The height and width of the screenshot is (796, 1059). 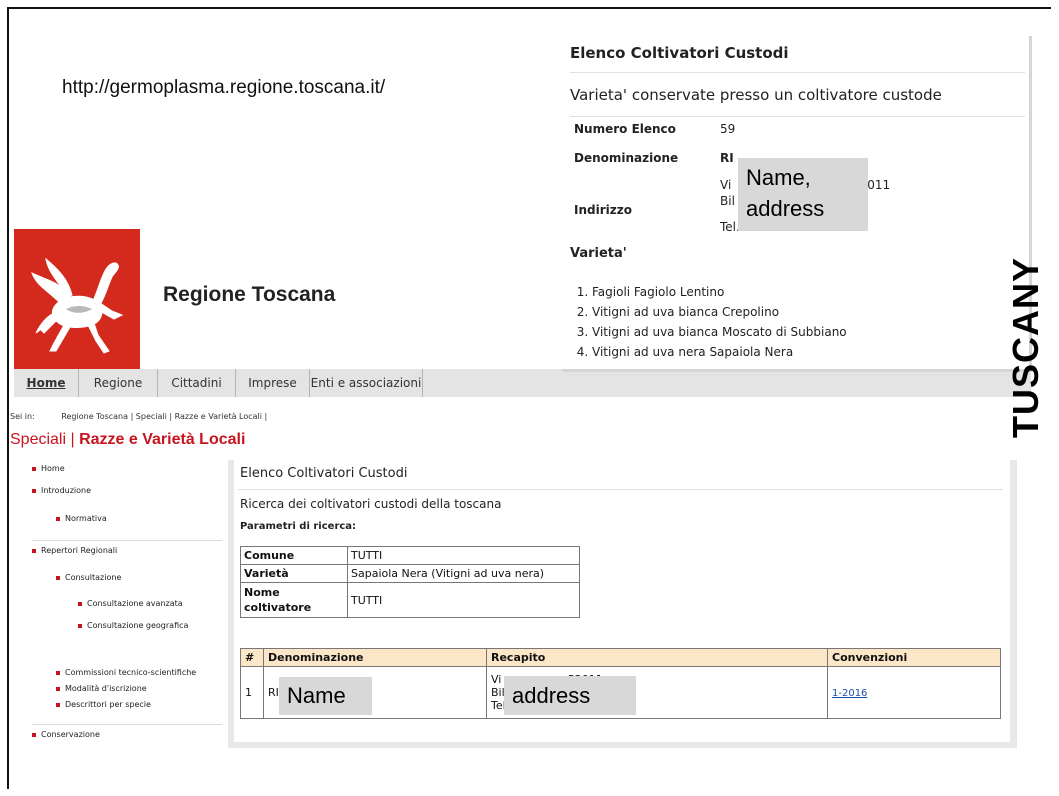 I want to click on section-title: Speciali | Razze e Varietà Locali, so click(x=127, y=440).